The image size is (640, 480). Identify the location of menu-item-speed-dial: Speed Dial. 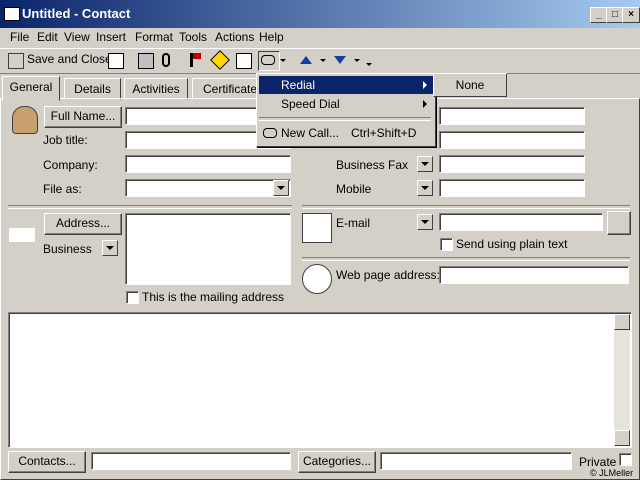
(346, 104).